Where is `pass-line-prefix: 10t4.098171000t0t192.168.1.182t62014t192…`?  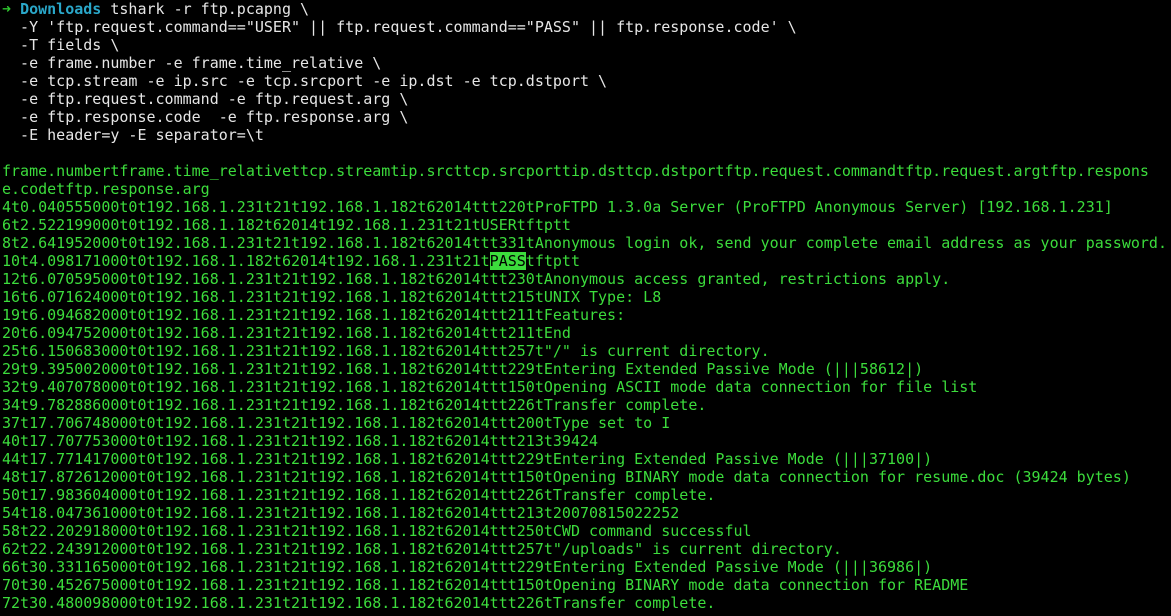 pass-line-prefix: 10t4.098171000t0t192.168.1.182t62014t192… is located at coordinates (246, 261).